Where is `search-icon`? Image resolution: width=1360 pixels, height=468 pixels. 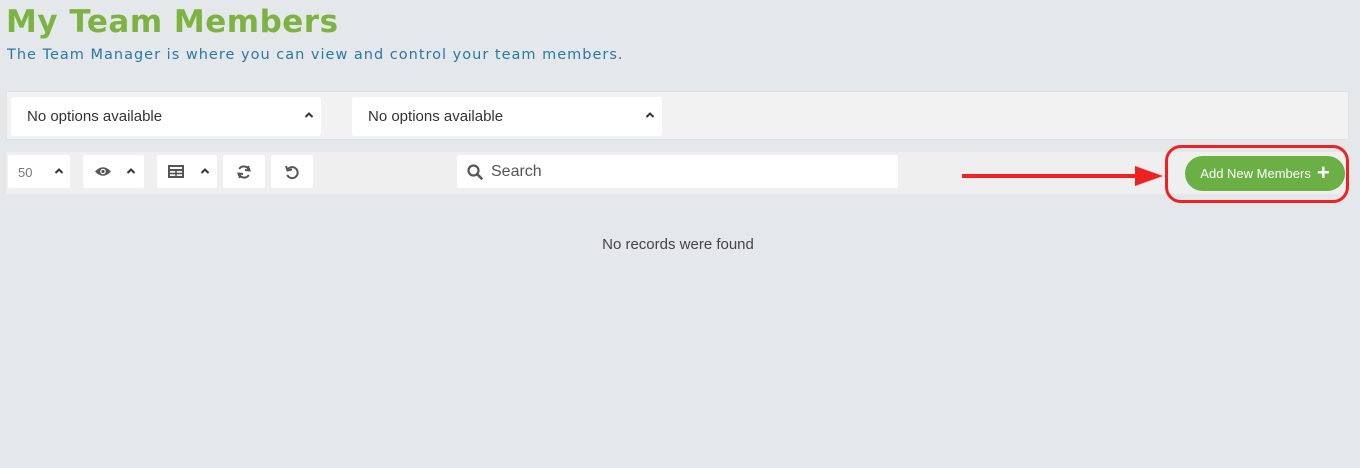
search-icon is located at coordinates (475, 172).